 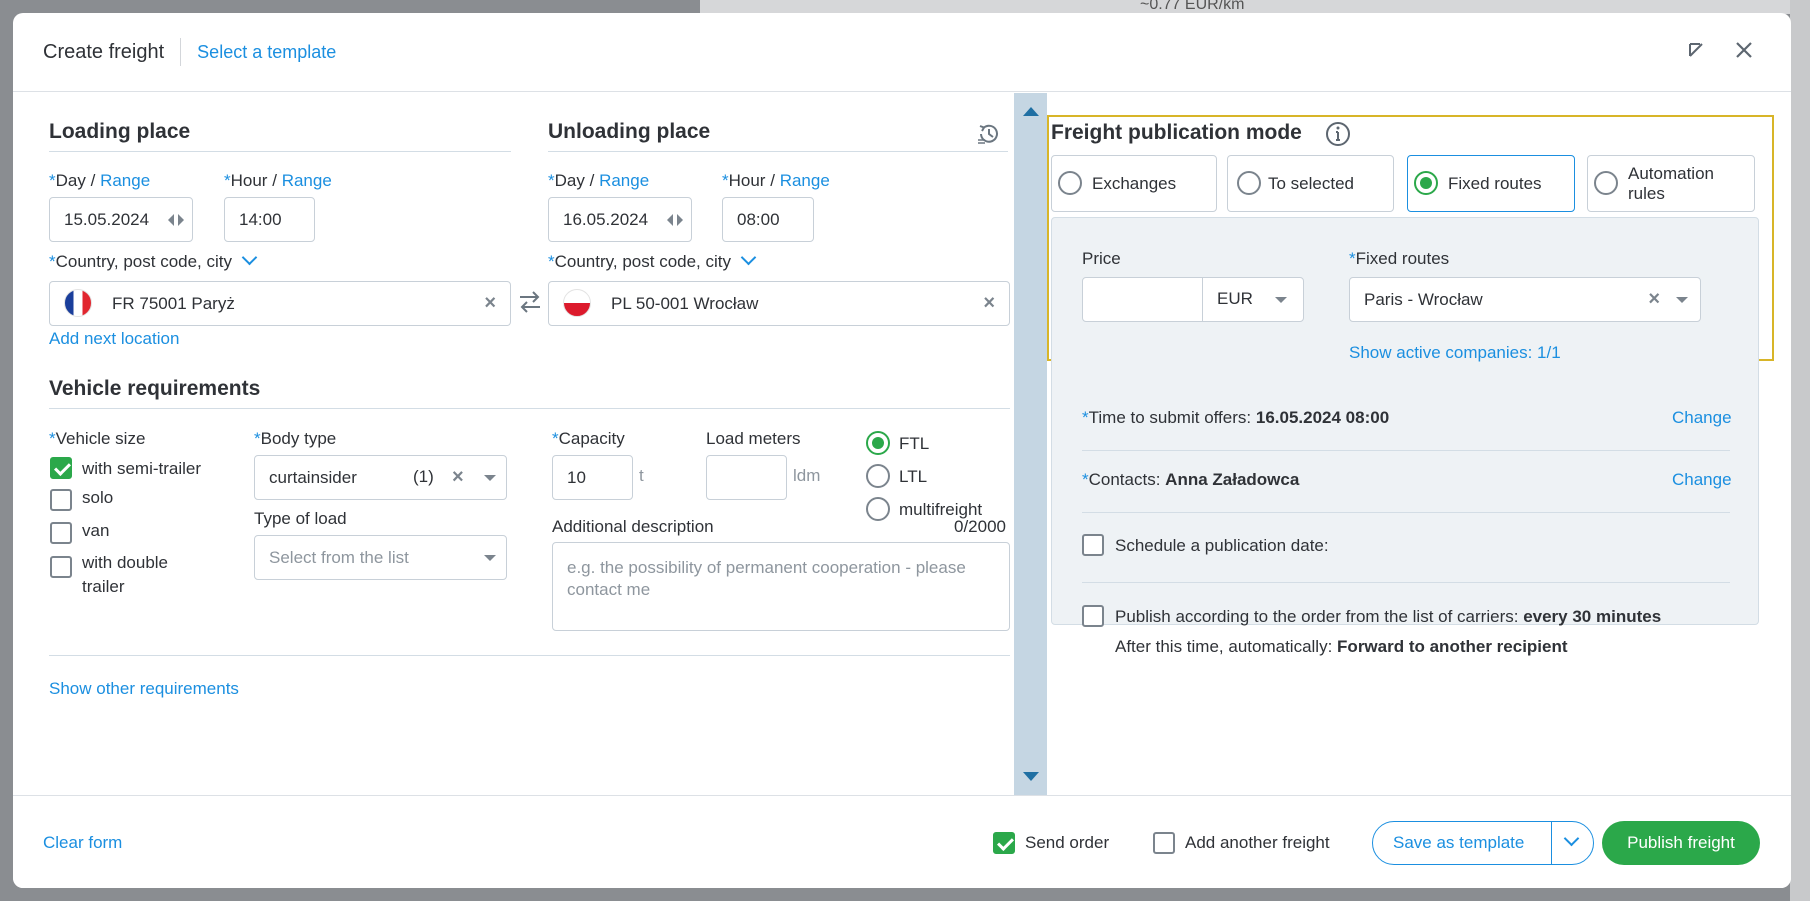 I want to click on send-order-checkbox, so click(x=1004, y=843).